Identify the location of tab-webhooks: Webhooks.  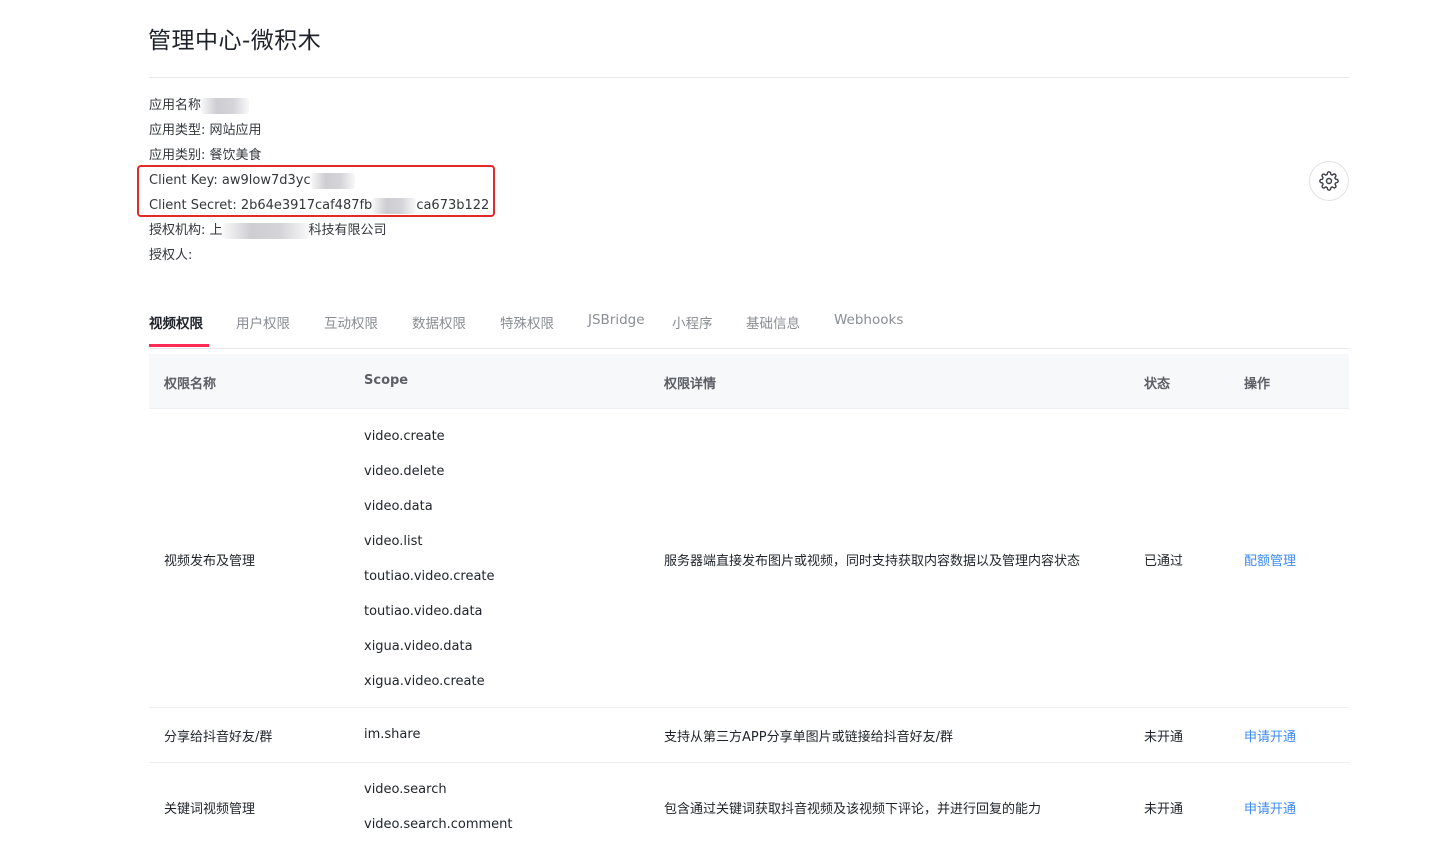
(868, 320).